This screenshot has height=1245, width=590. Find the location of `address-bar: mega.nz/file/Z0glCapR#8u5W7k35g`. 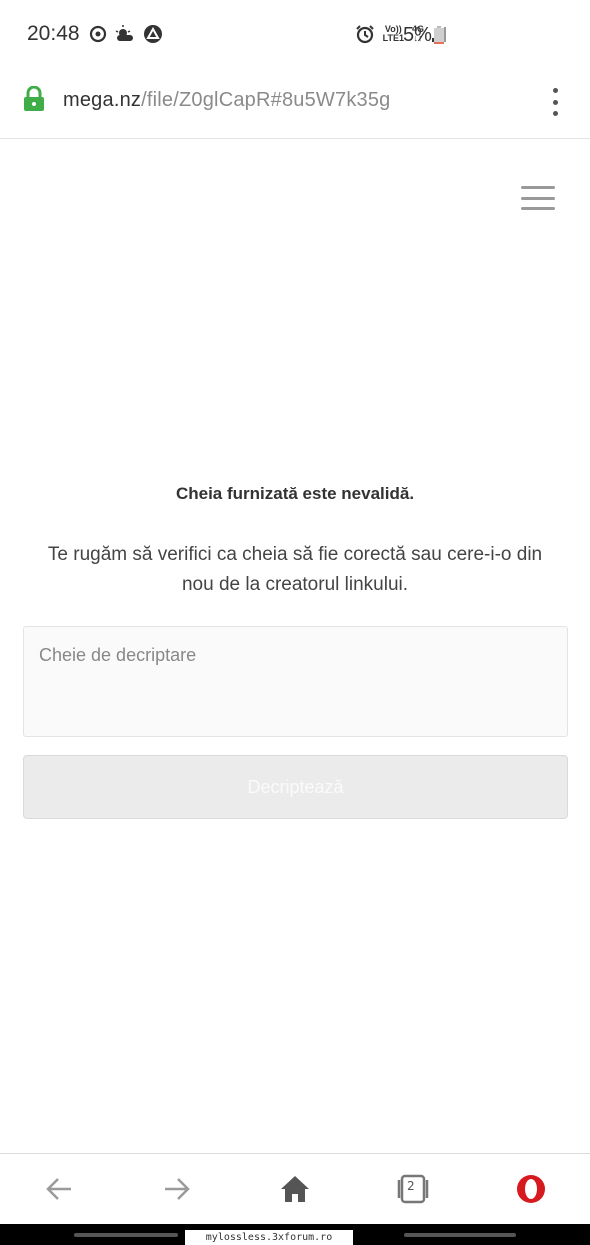

address-bar: mega.nz/file/Z0glCapR#8u5W7k35g is located at coordinates (295, 105).